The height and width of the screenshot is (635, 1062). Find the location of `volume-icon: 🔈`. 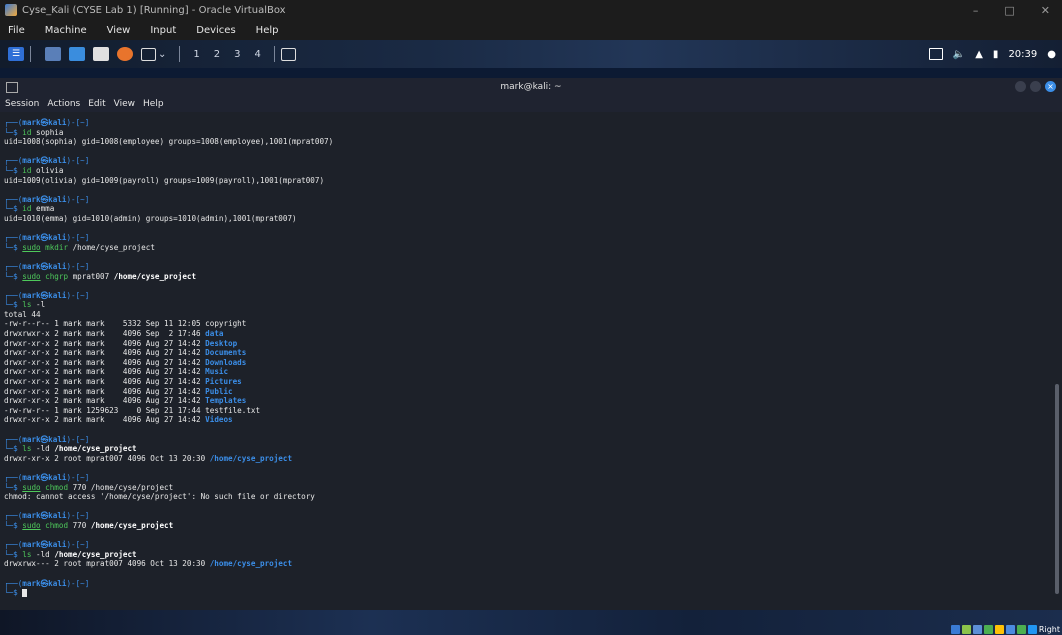

volume-icon: 🔈 is located at coordinates (959, 54).